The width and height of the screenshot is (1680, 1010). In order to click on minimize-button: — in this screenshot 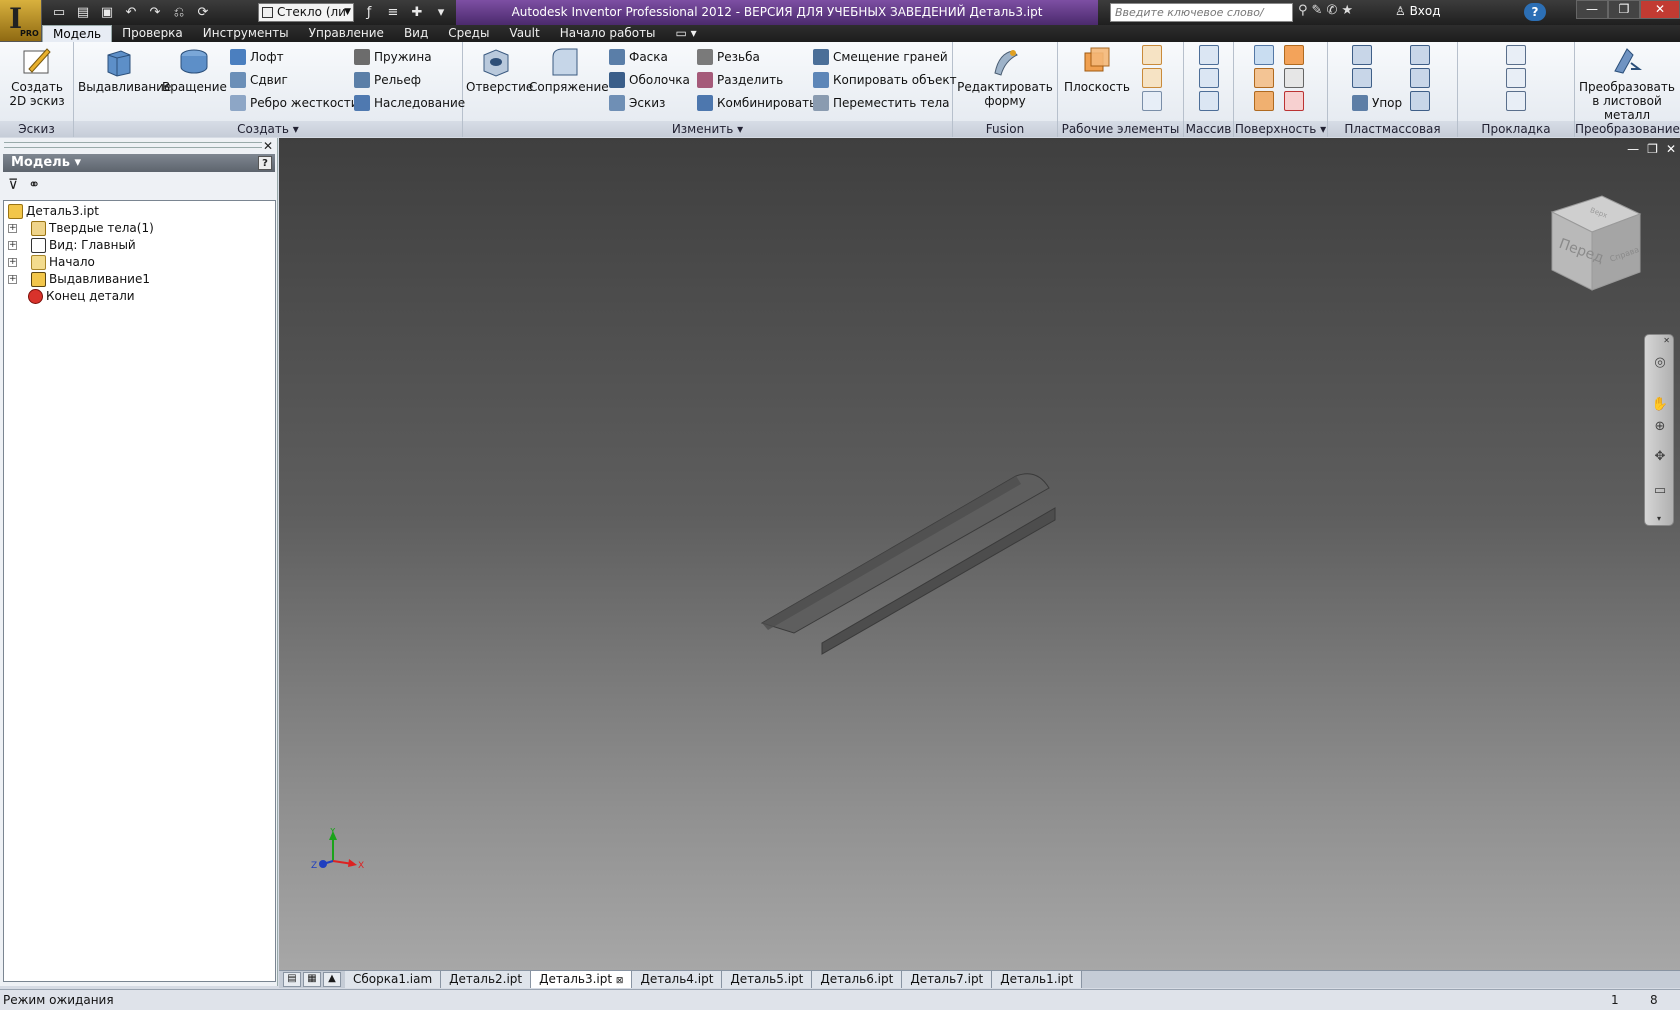, I will do `click(1592, 9)`.